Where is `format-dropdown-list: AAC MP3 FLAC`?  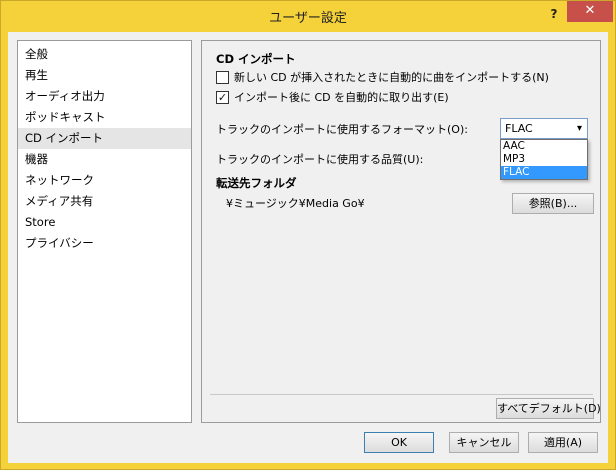 format-dropdown-list: AAC MP3 FLAC is located at coordinates (544, 159).